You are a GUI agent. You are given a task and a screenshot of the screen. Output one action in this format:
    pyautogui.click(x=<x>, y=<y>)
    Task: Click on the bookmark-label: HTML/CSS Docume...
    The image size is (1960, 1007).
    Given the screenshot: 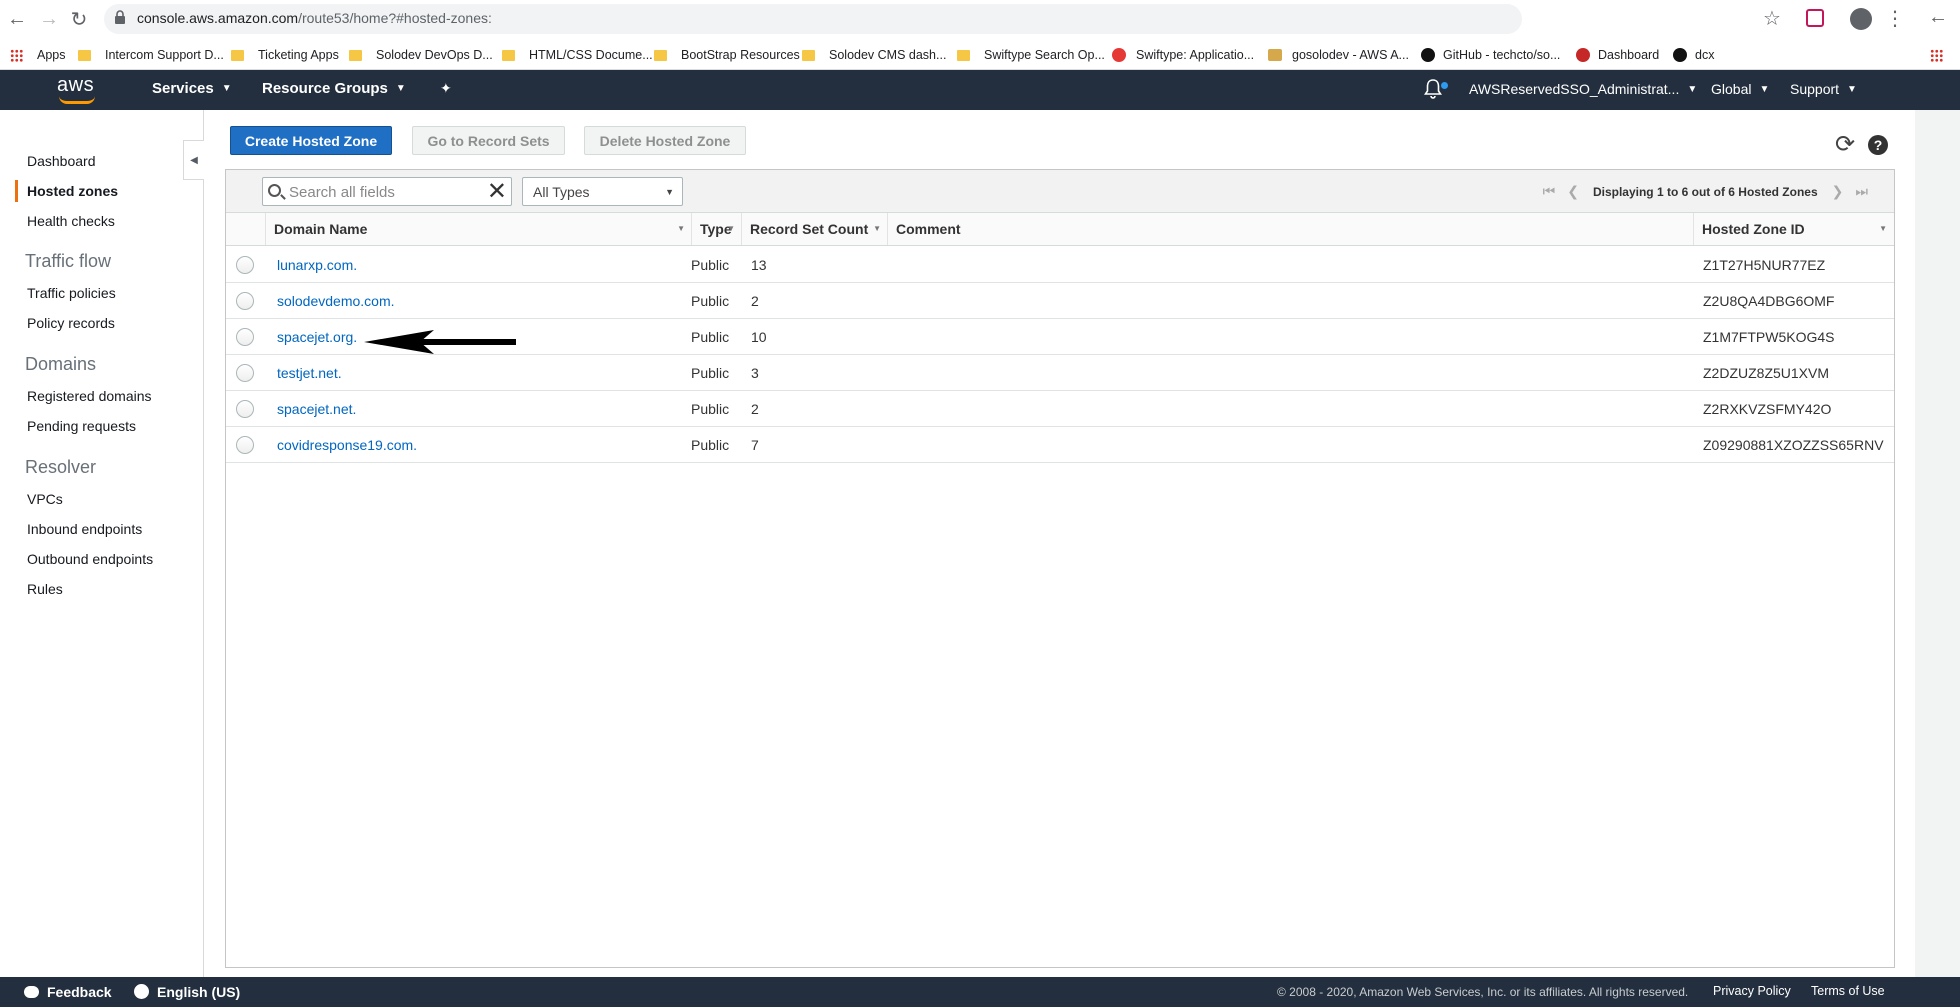 What is the action you would take?
    pyautogui.click(x=591, y=55)
    